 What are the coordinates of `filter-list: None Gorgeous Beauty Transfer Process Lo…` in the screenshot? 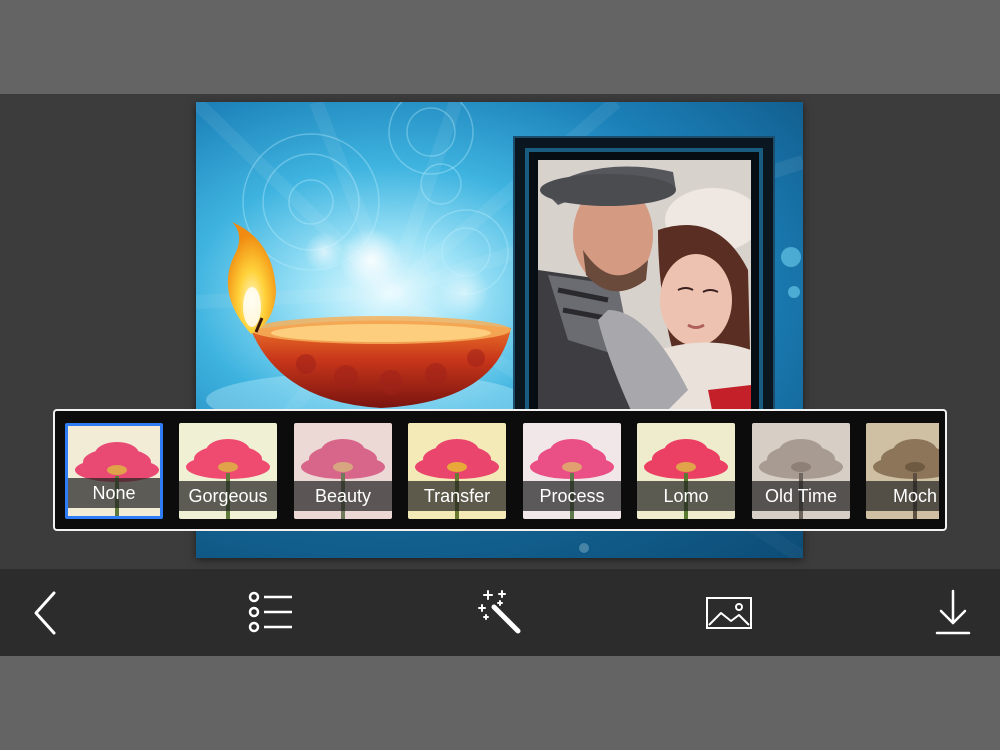 It's located at (502, 471).